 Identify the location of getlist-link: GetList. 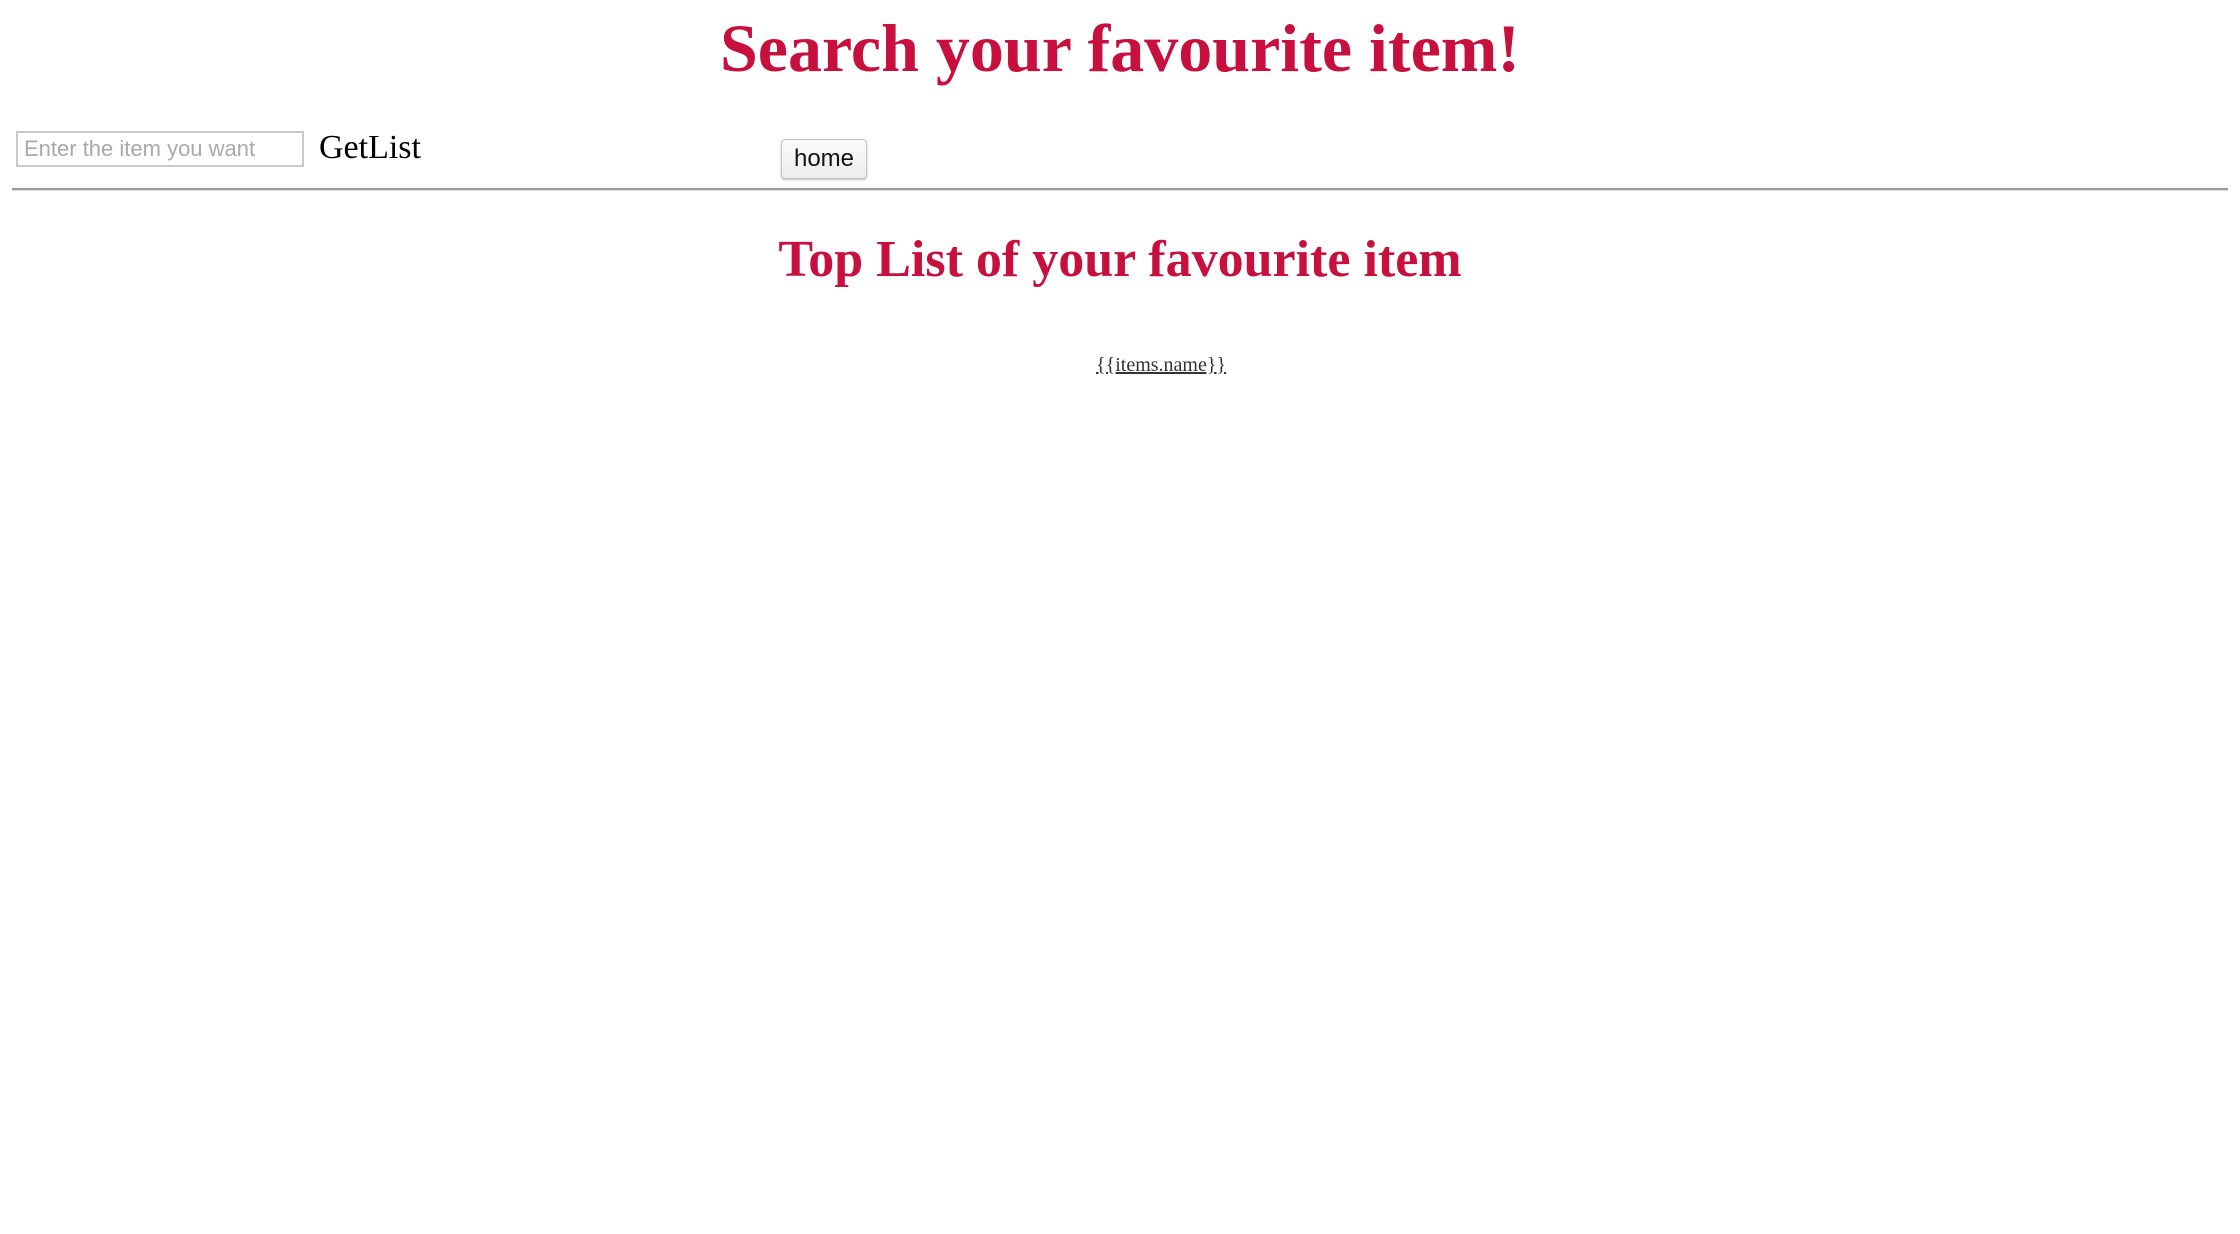
(370, 148).